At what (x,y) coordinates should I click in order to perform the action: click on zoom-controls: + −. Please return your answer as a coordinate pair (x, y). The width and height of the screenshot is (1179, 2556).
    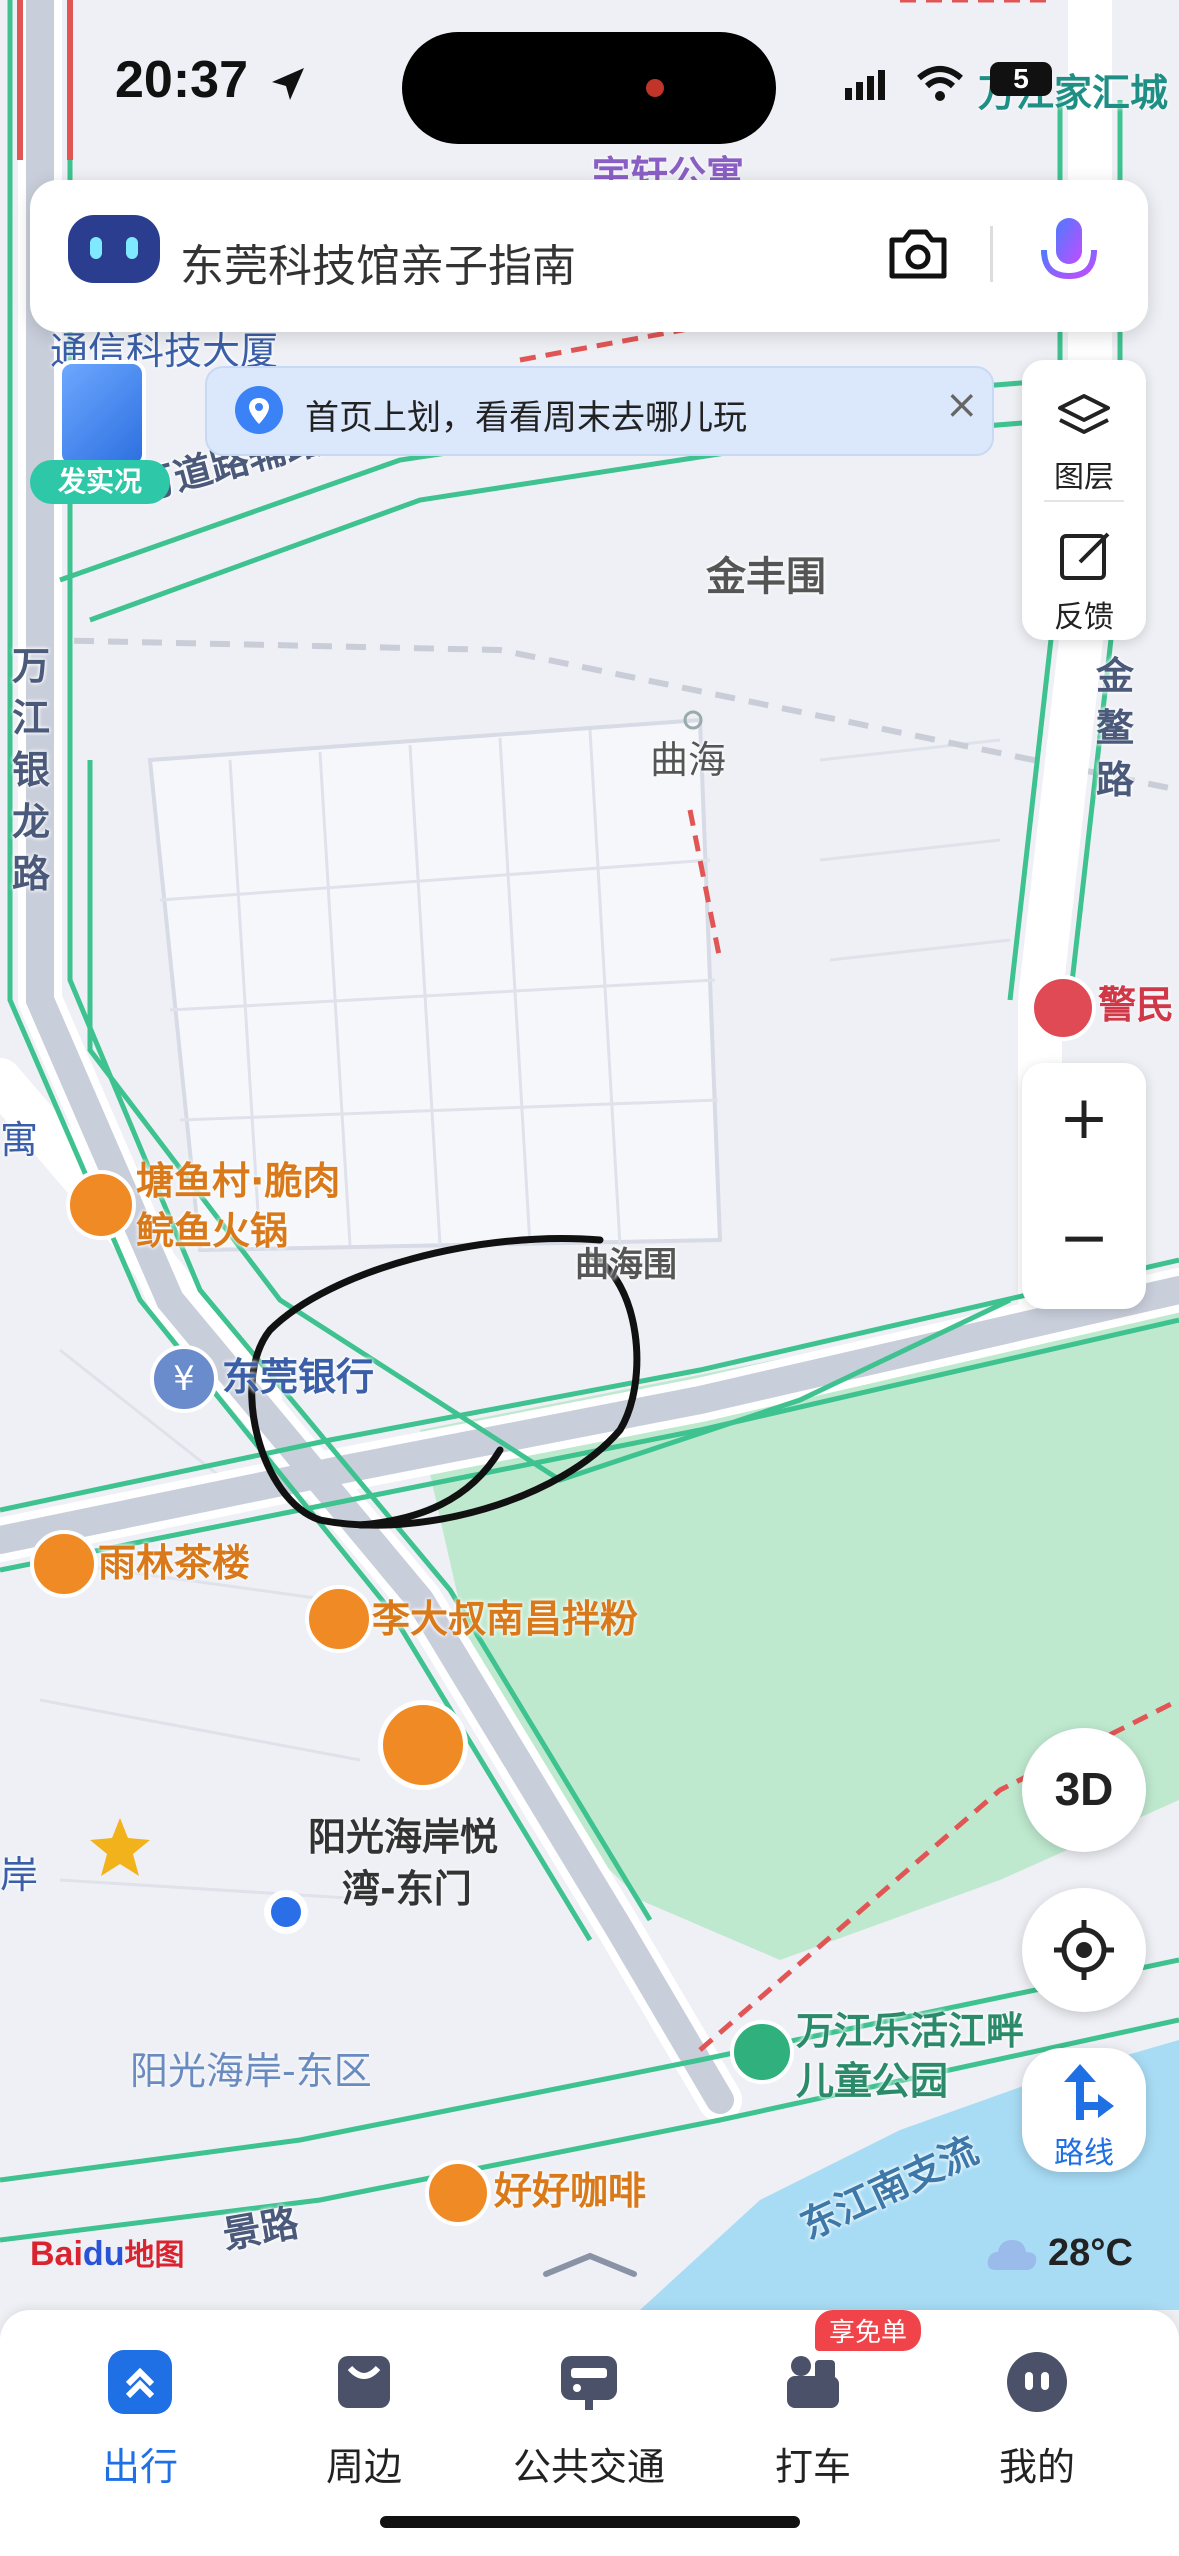
    Looking at the image, I should click on (1084, 1186).